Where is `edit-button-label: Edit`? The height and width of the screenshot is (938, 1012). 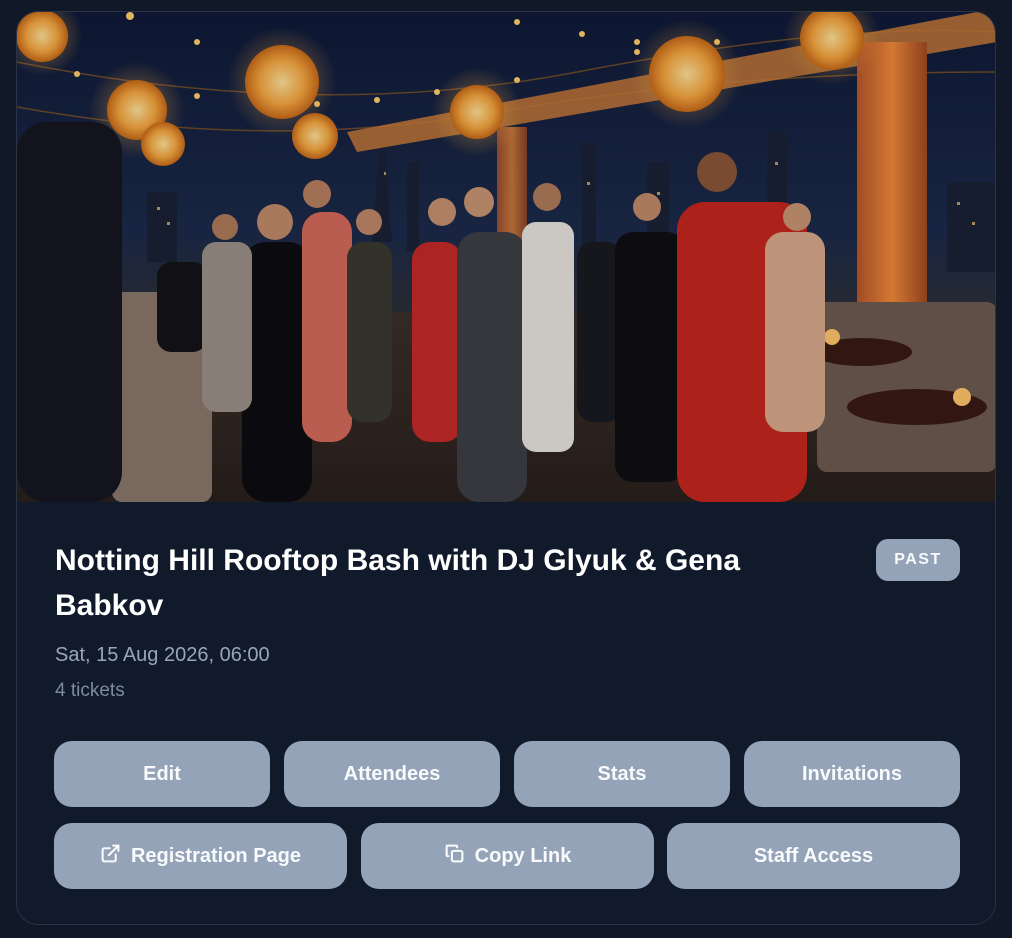 edit-button-label: Edit is located at coordinates (162, 773).